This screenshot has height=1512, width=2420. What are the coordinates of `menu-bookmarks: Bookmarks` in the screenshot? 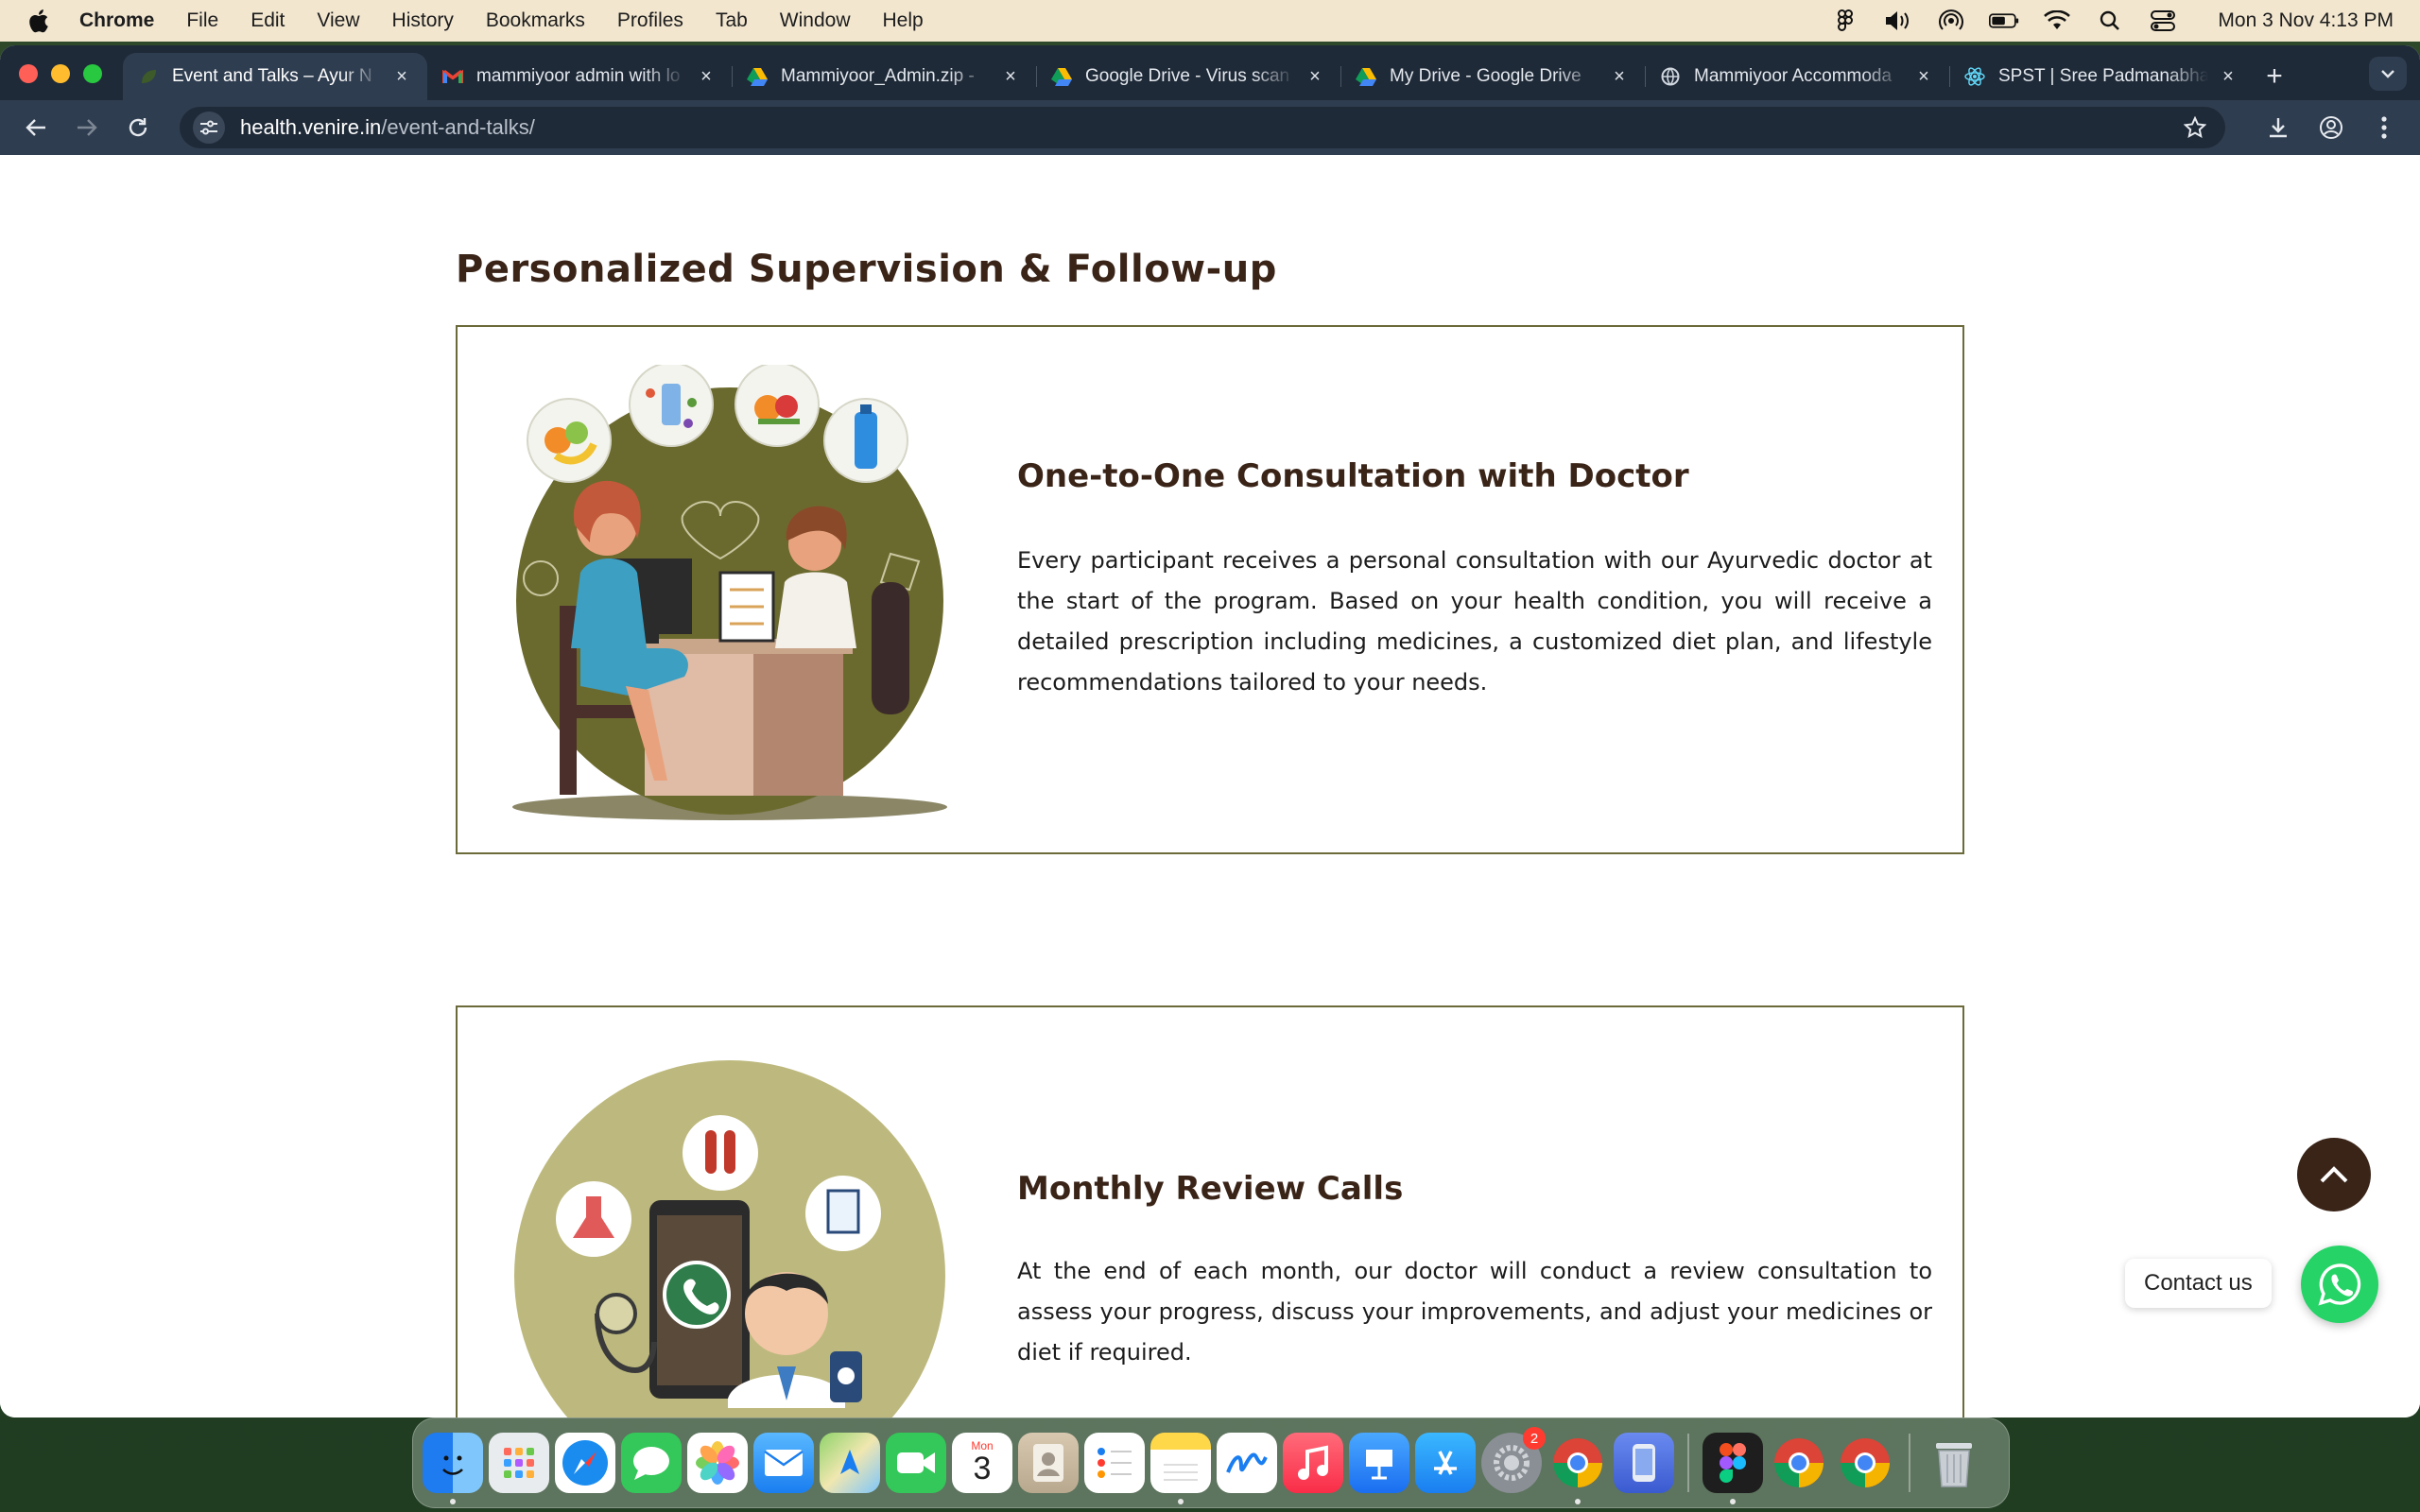 It's located at (535, 20).